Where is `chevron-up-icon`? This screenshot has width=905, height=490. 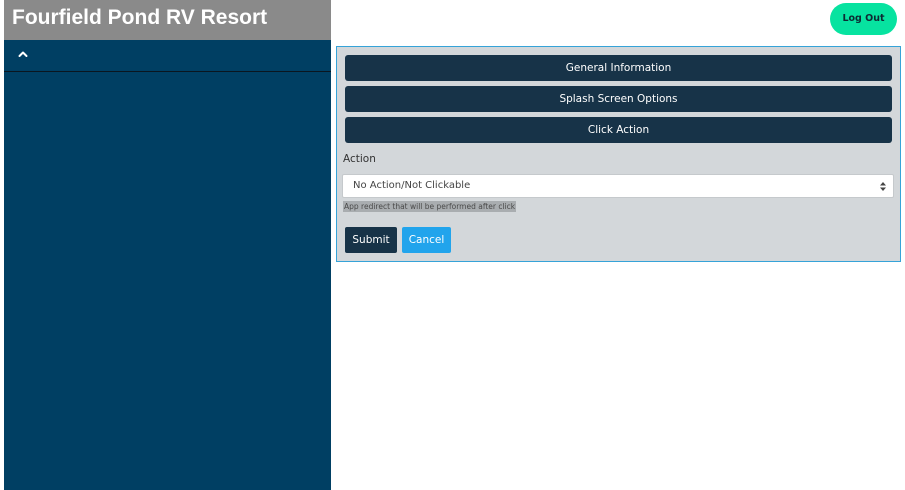
chevron-up-icon is located at coordinates (23, 54).